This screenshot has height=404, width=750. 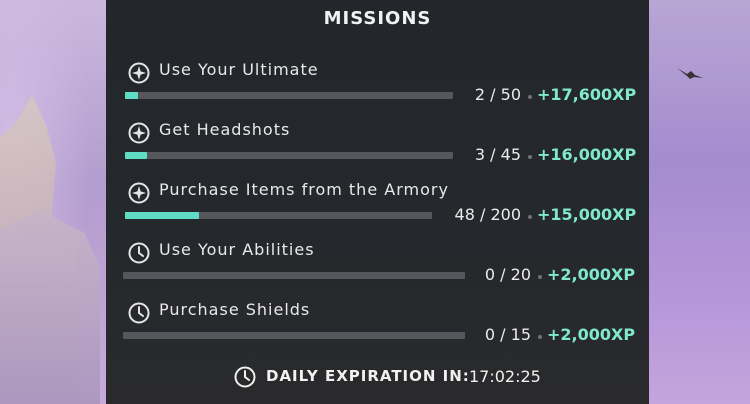 I want to click on mission-count: 2 / 50, so click(x=497, y=94).